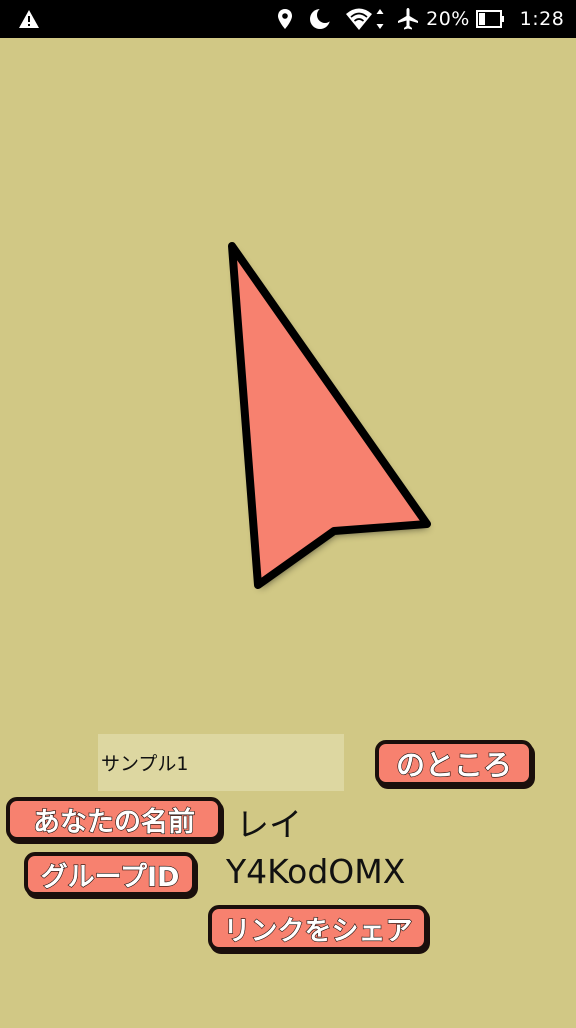 This screenshot has height=1028, width=576. Describe the element at coordinates (320, 19) in the screenshot. I see `moon-icon` at that location.